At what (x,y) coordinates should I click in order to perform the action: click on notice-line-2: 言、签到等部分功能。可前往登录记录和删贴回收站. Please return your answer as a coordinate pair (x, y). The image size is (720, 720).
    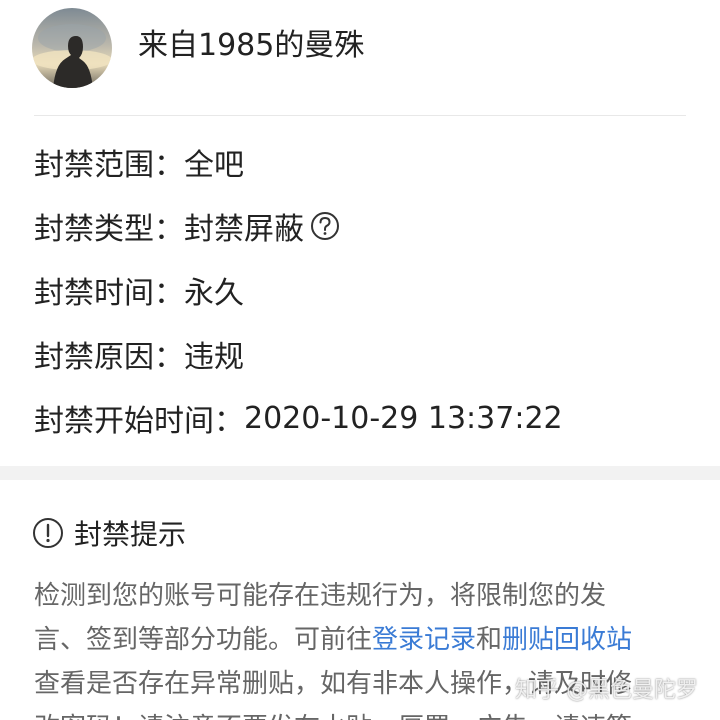
    Looking at the image, I should click on (362, 640).